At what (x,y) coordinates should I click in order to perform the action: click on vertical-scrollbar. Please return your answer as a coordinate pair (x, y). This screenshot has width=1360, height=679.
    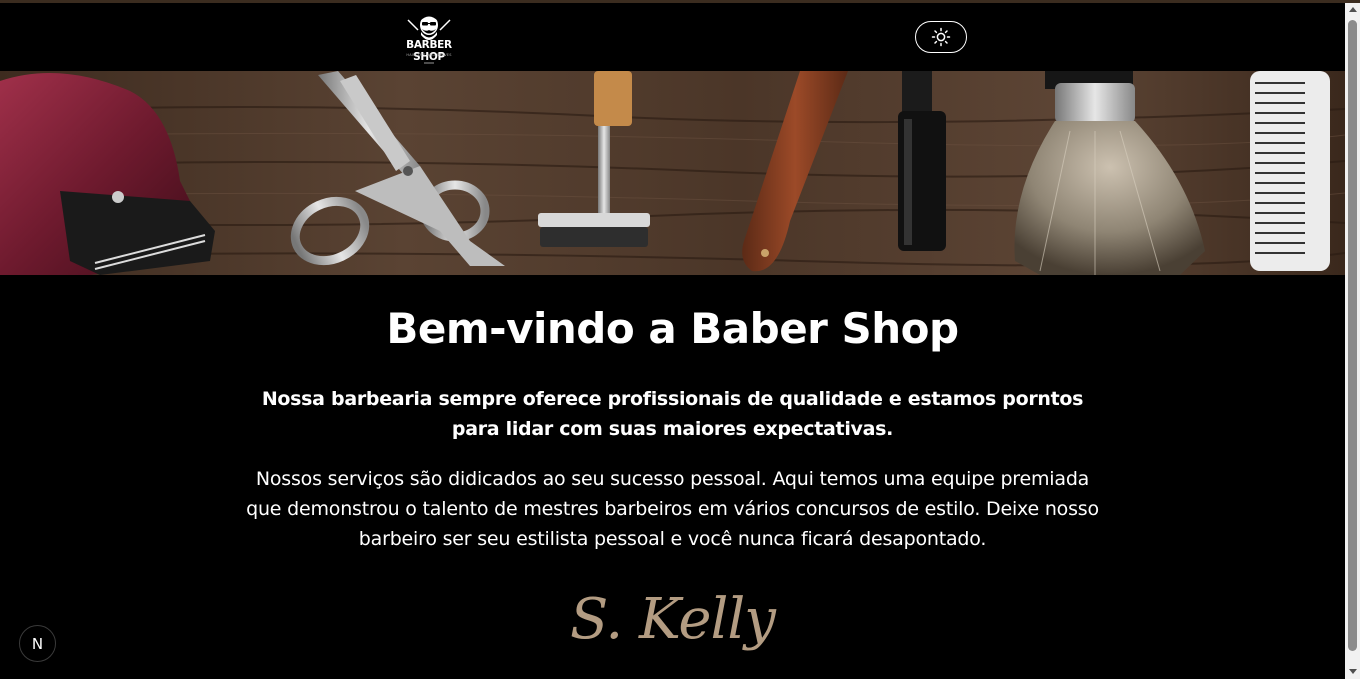
    Looking at the image, I should click on (1352, 341).